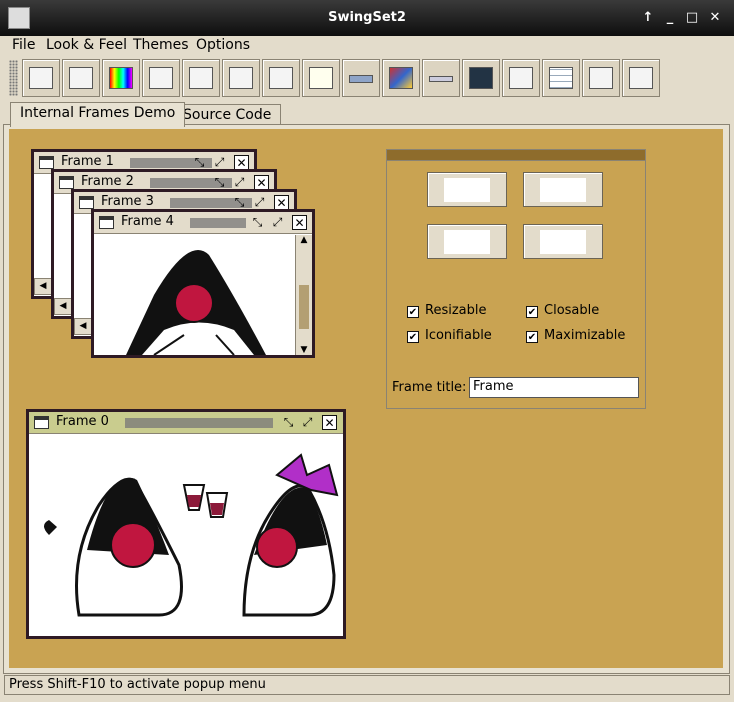 Image resolution: width=734 pixels, height=702 pixels. I want to click on scroll-pane-demo-button, so click(401, 78).